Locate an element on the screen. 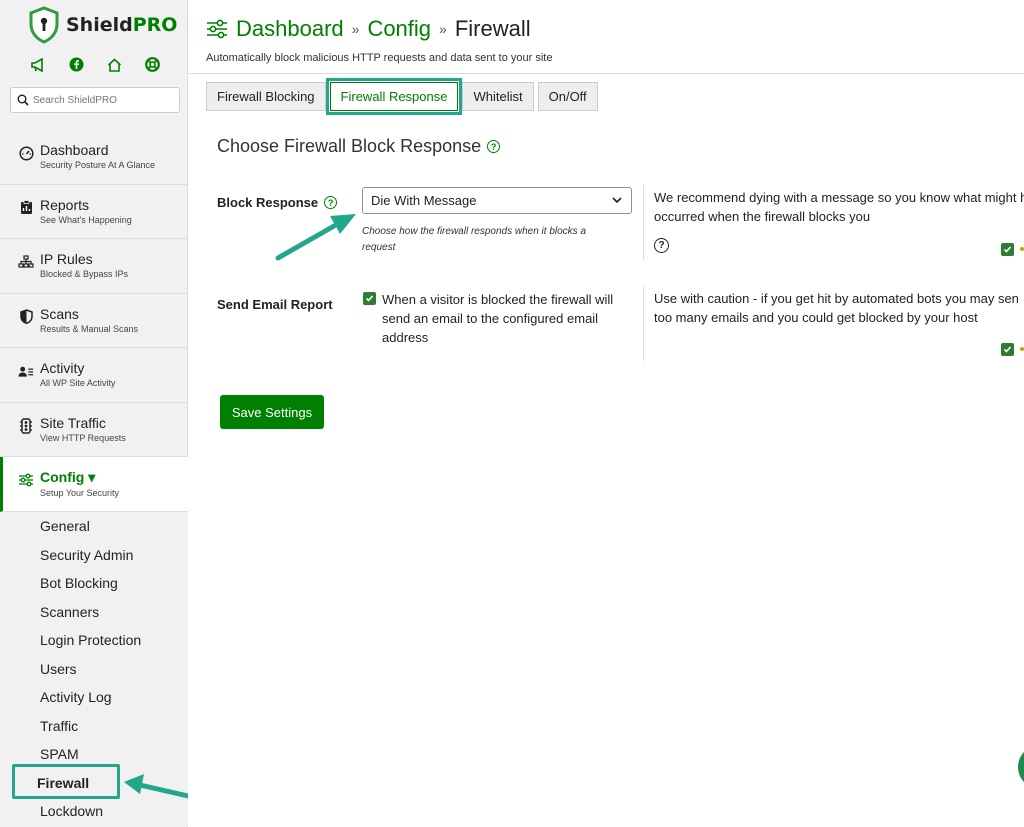 The height and width of the screenshot is (827, 1024). block-response-select: Die With Message is located at coordinates (497, 200).